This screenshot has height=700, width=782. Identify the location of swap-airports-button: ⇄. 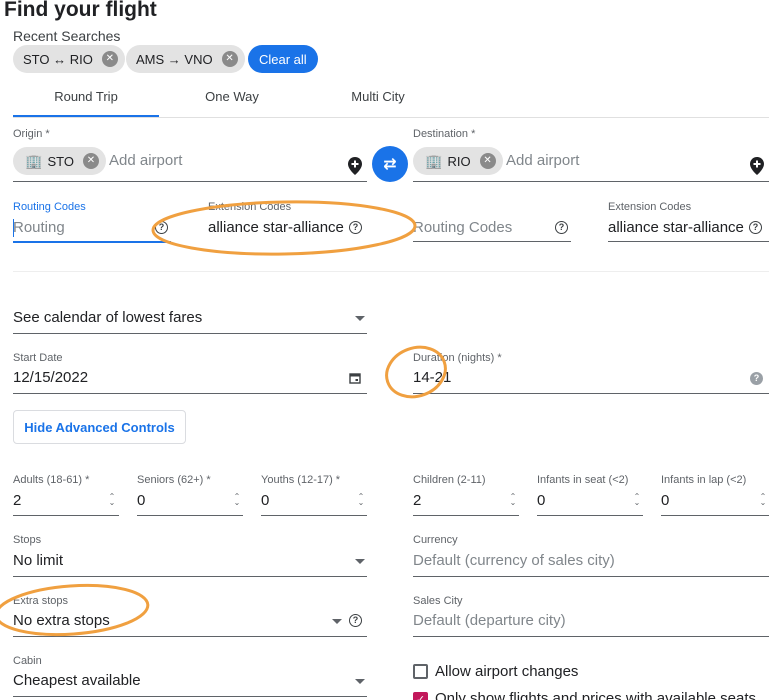
(390, 164).